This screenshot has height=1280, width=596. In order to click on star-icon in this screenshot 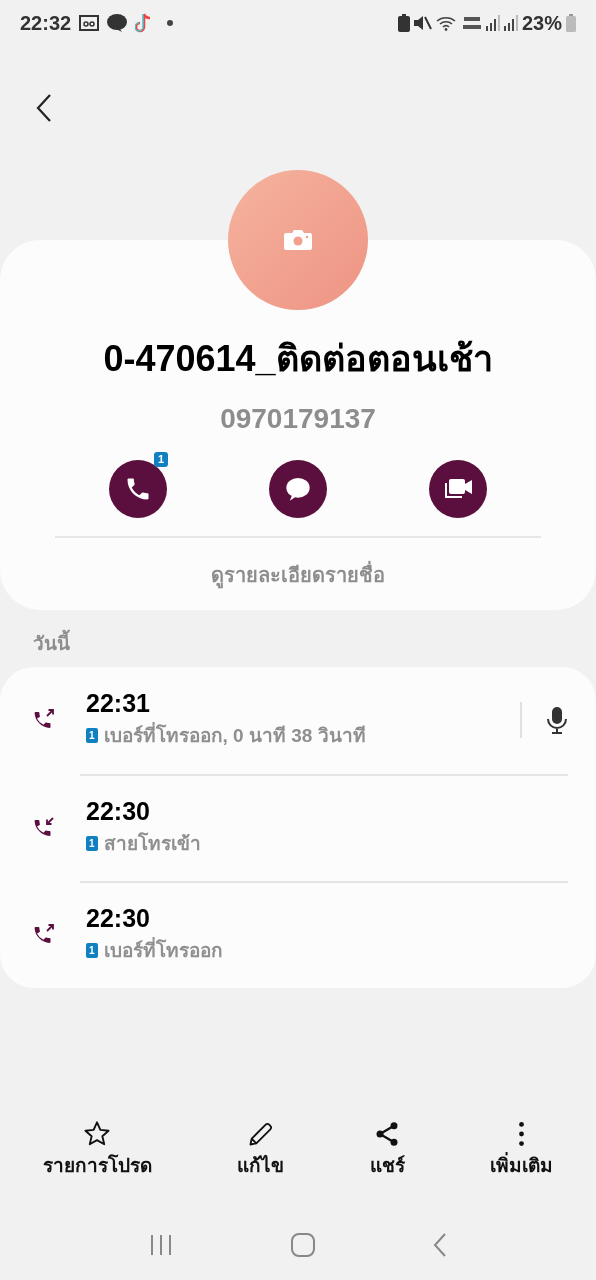, I will do `click(97, 1133)`.